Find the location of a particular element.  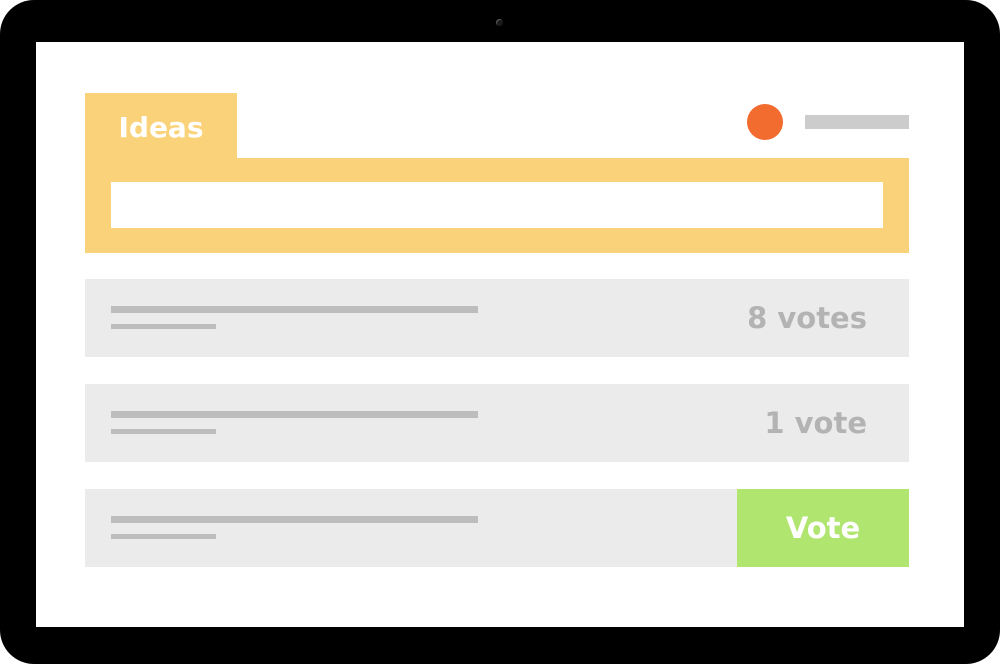

list-item: 8 votes is located at coordinates (497, 318).